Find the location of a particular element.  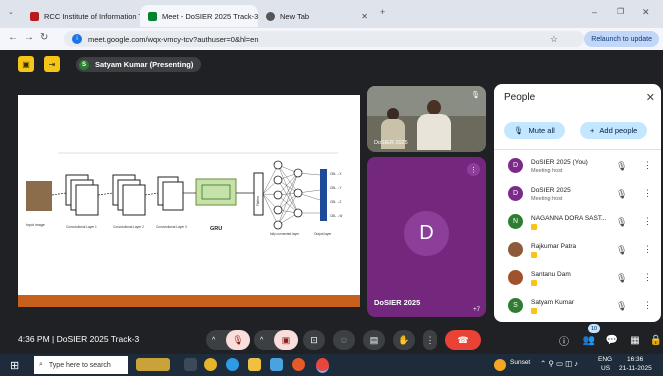

close-panel-icon: ✕ is located at coordinates (650, 97).